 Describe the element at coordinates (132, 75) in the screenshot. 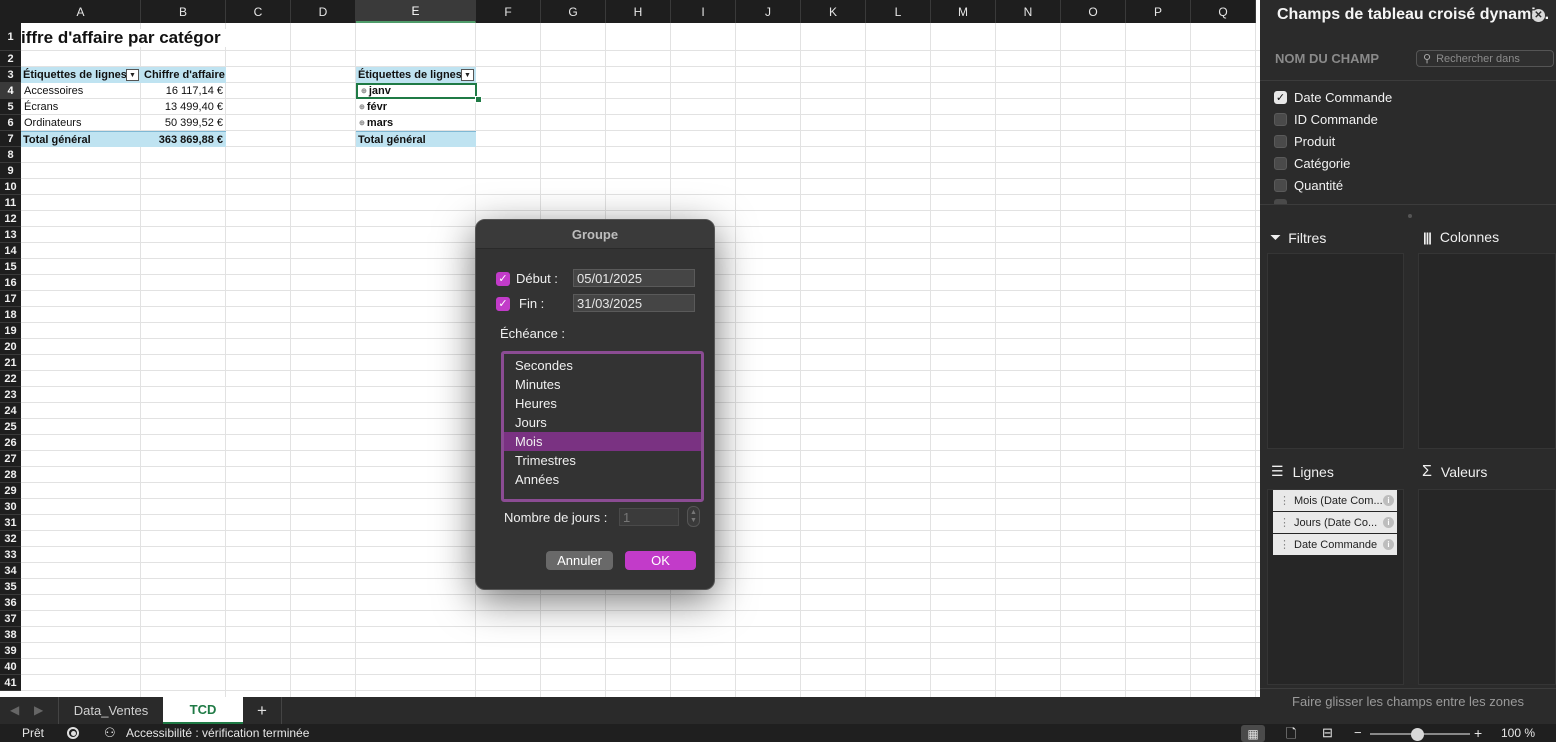

I see `pivot1-filter-button: ▼` at that location.